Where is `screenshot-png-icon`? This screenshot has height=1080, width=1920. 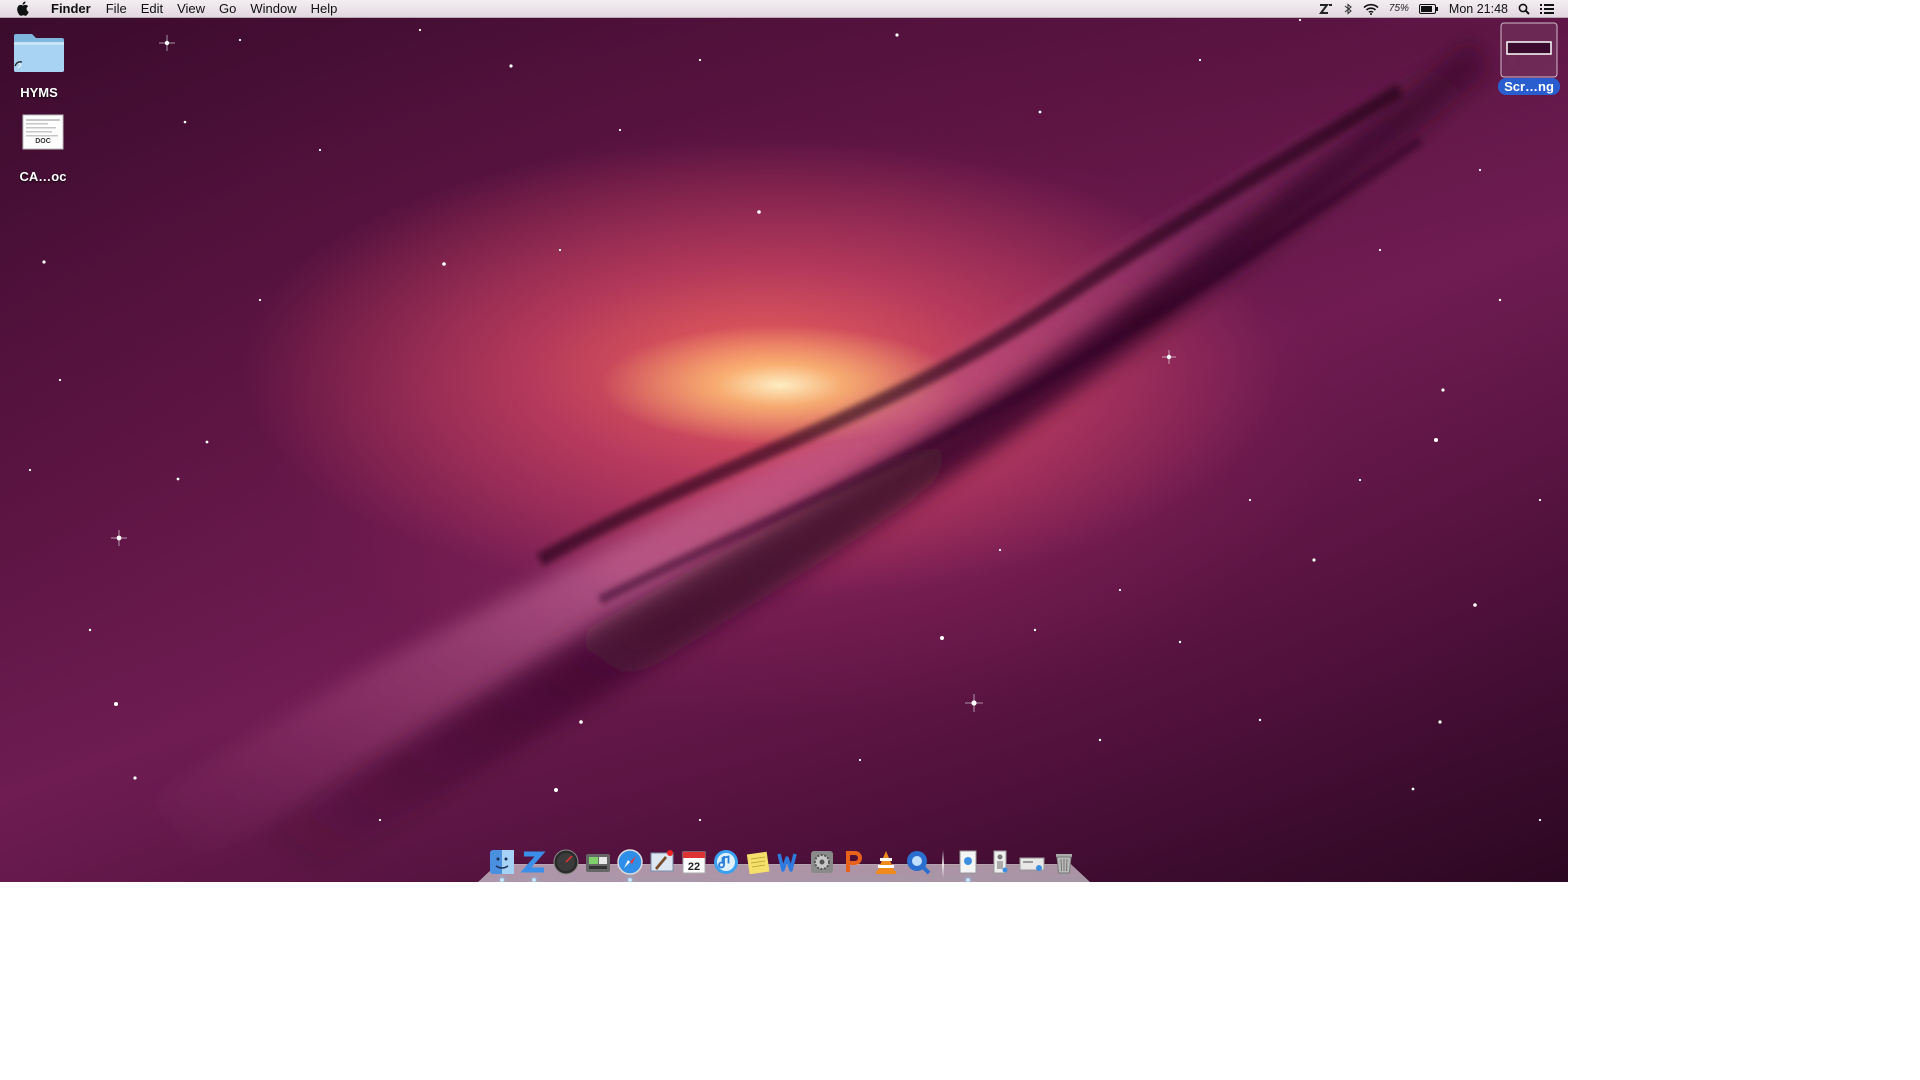
screenshot-png-icon is located at coordinates (1529, 50).